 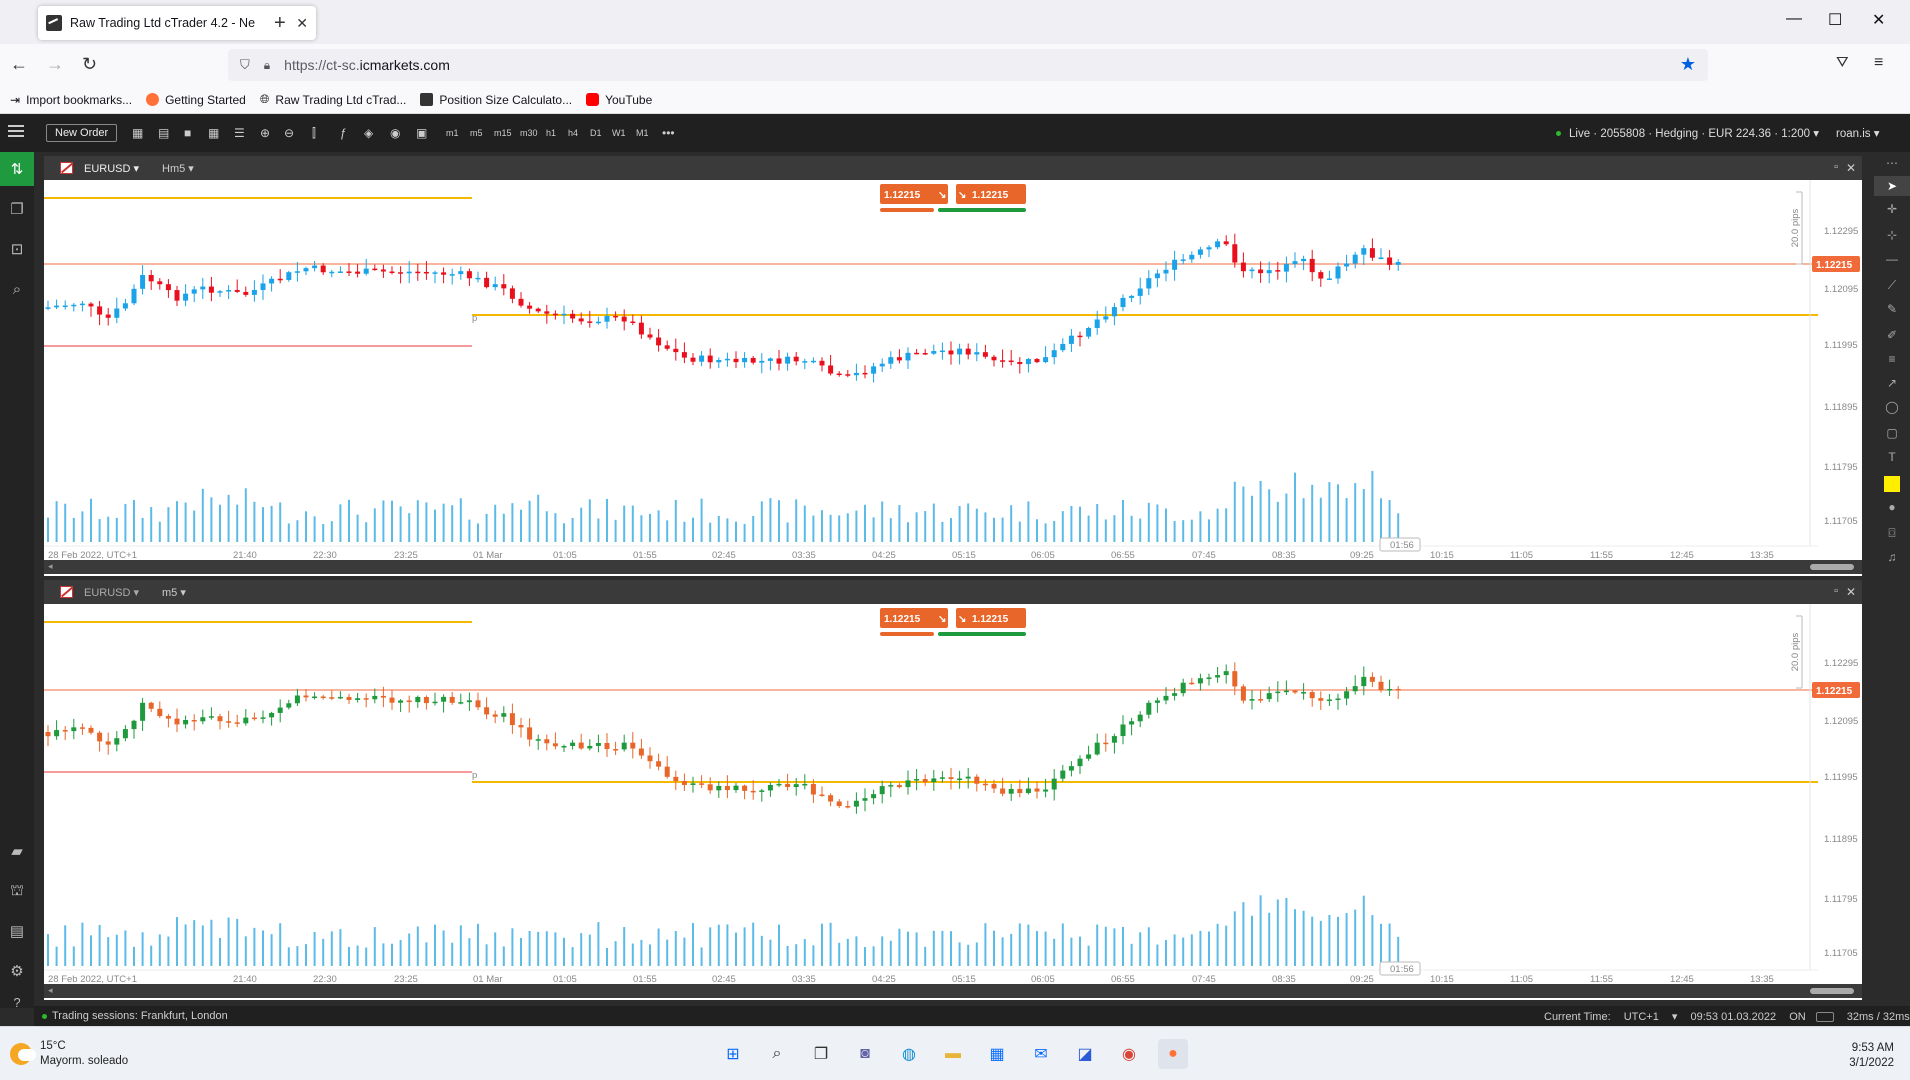 What do you see at coordinates (1892, 235) in the screenshot?
I see `measure-icon: ⊹` at bounding box center [1892, 235].